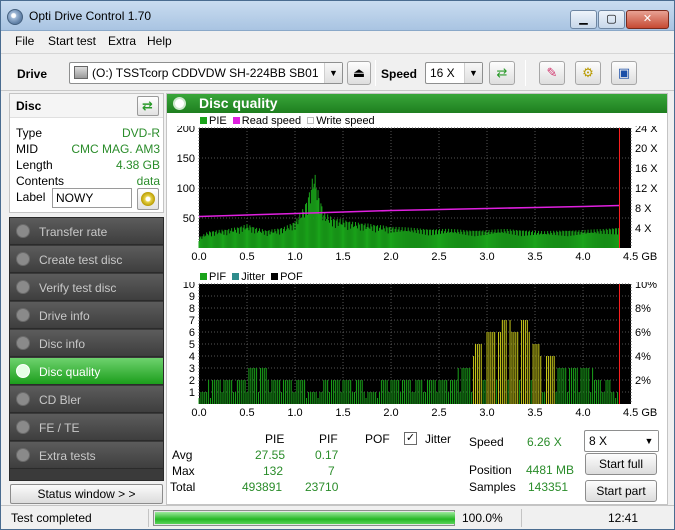 The width and height of the screenshot is (675, 530). What do you see at coordinates (621, 491) in the screenshot?
I see `start-part-button: Start part` at bounding box center [621, 491].